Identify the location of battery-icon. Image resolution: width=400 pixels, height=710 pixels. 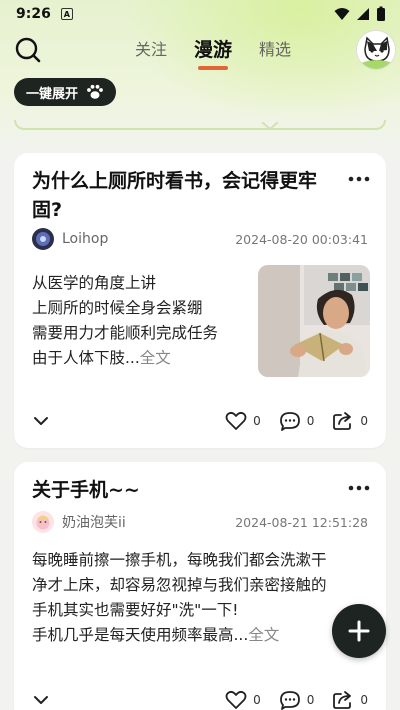
(381, 13).